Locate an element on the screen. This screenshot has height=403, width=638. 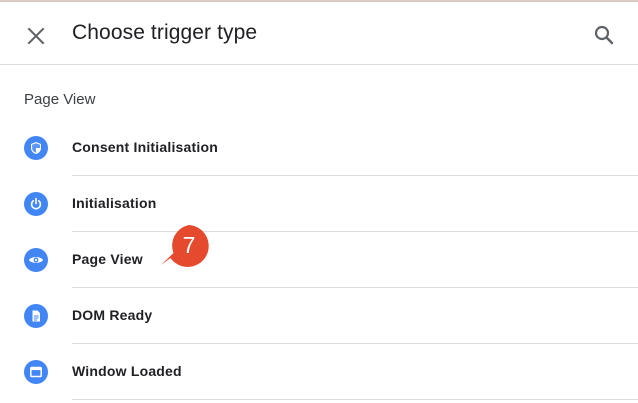
list-item-label: Window Loaded is located at coordinates (127, 371).